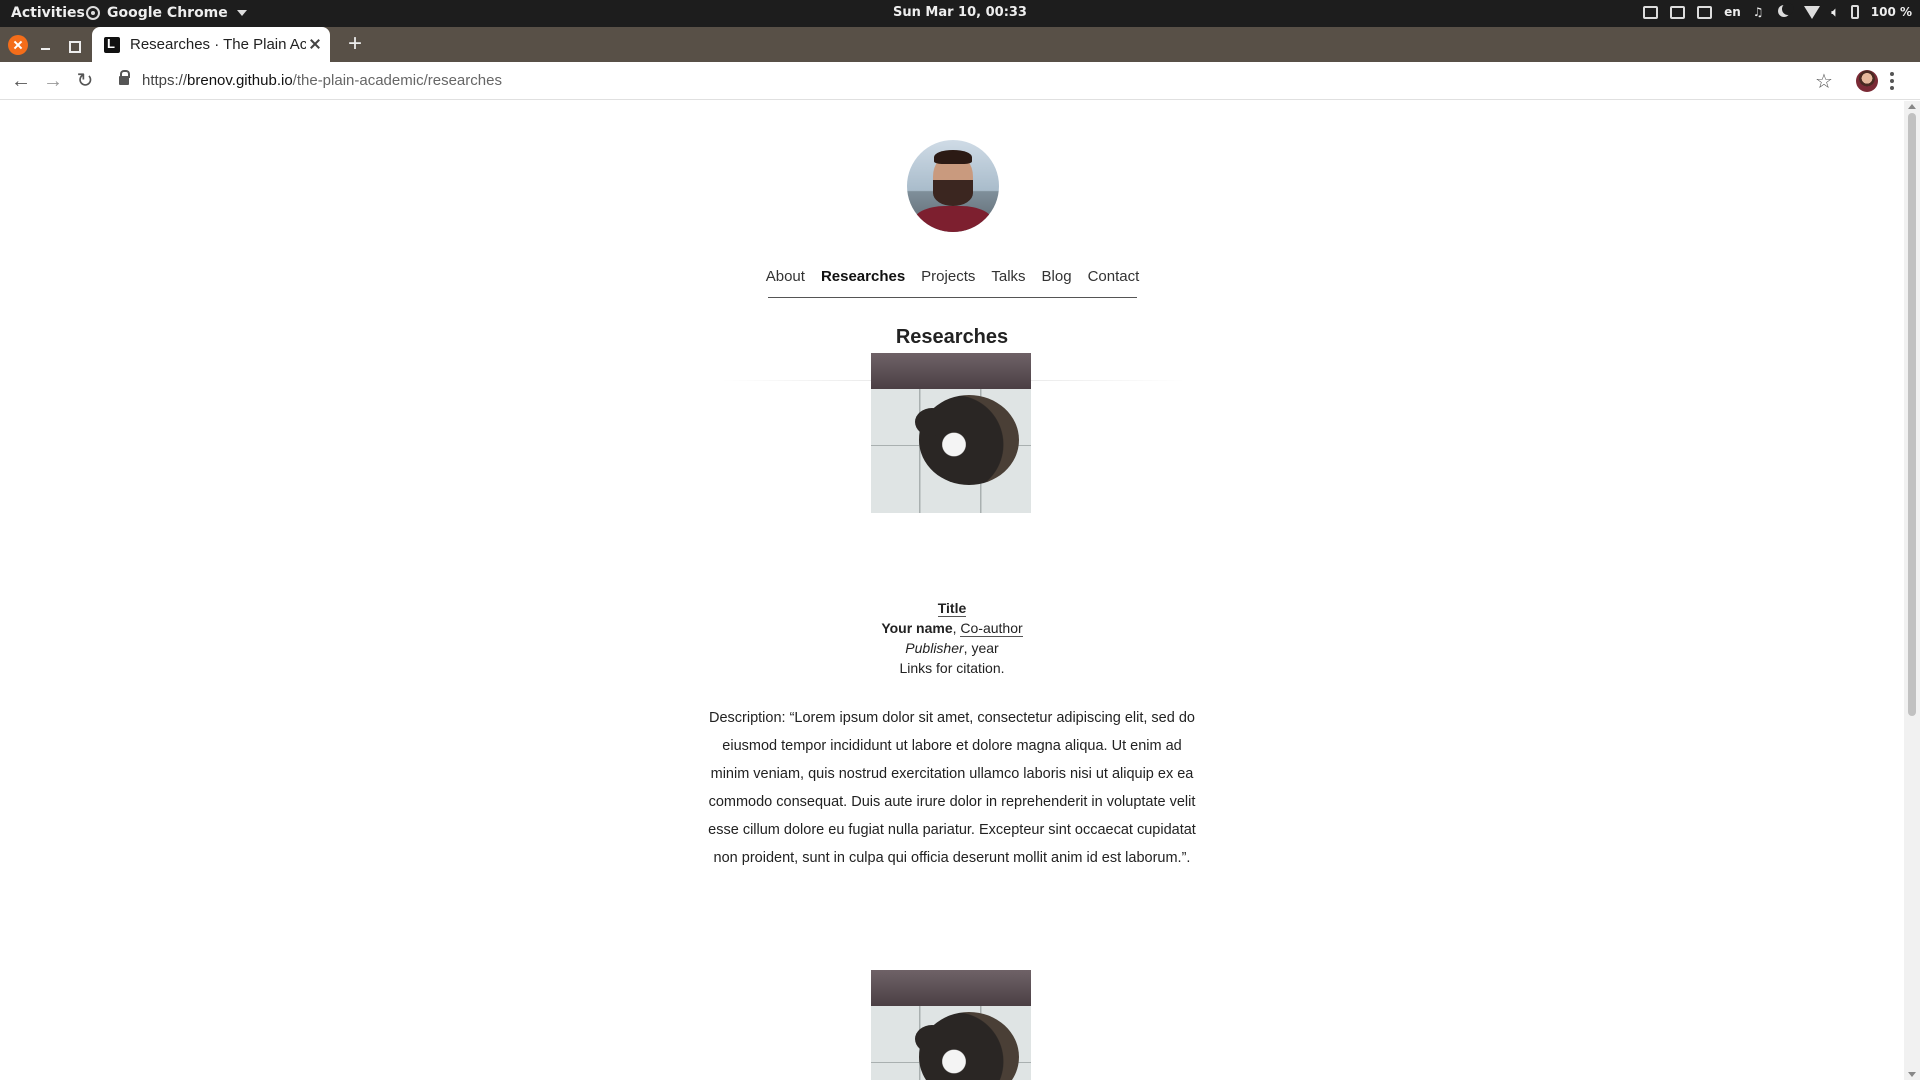 The height and width of the screenshot is (1080, 1920). I want to click on page-scrollbar, so click(1912, 590).